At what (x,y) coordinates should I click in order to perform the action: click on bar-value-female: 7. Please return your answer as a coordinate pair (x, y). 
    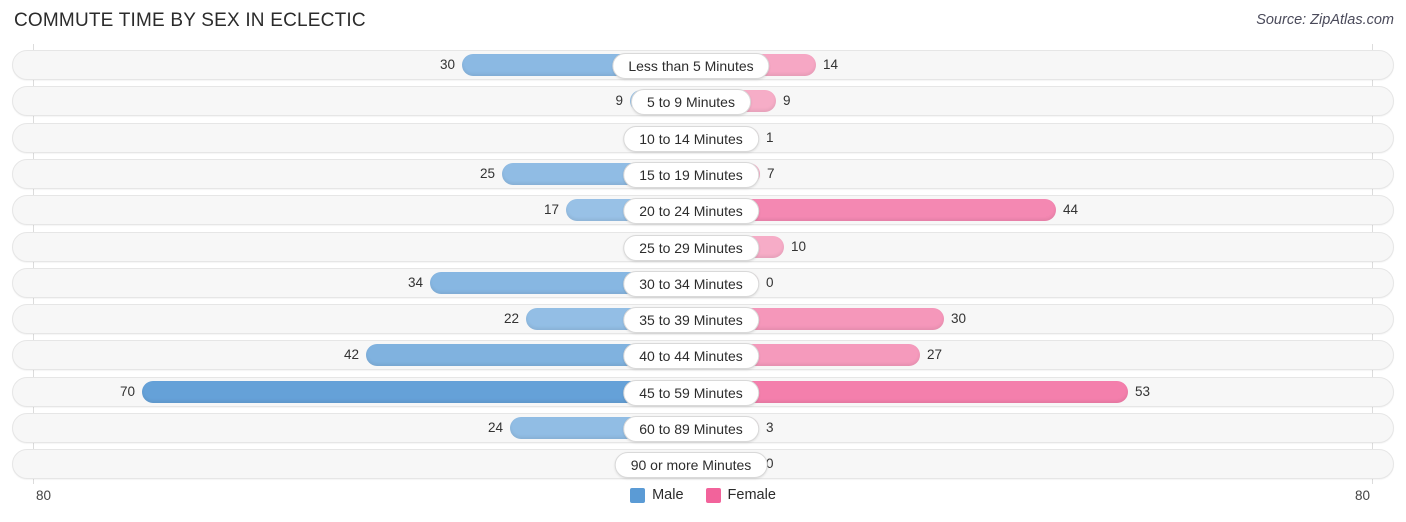
    Looking at the image, I should click on (771, 173).